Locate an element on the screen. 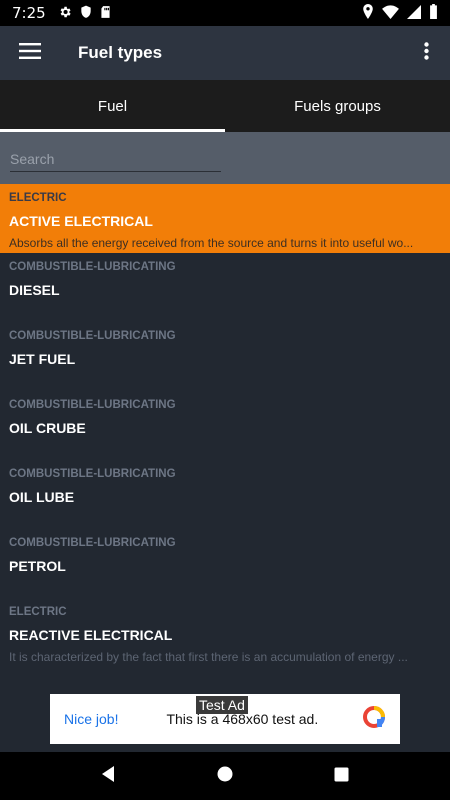 This screenshot has height=800, width=450. back-icon is located at coordinates (108, 776).